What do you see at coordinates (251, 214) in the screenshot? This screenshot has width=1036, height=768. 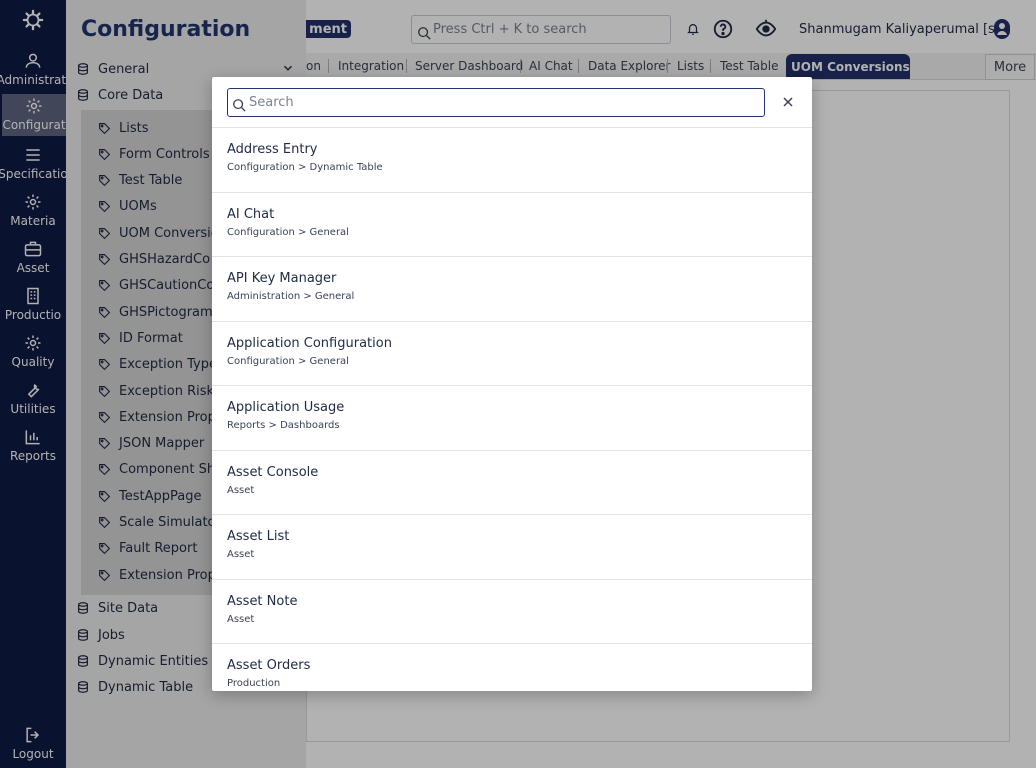 I see `search-result-title: AI Chat` at bounding box center [251, 214].